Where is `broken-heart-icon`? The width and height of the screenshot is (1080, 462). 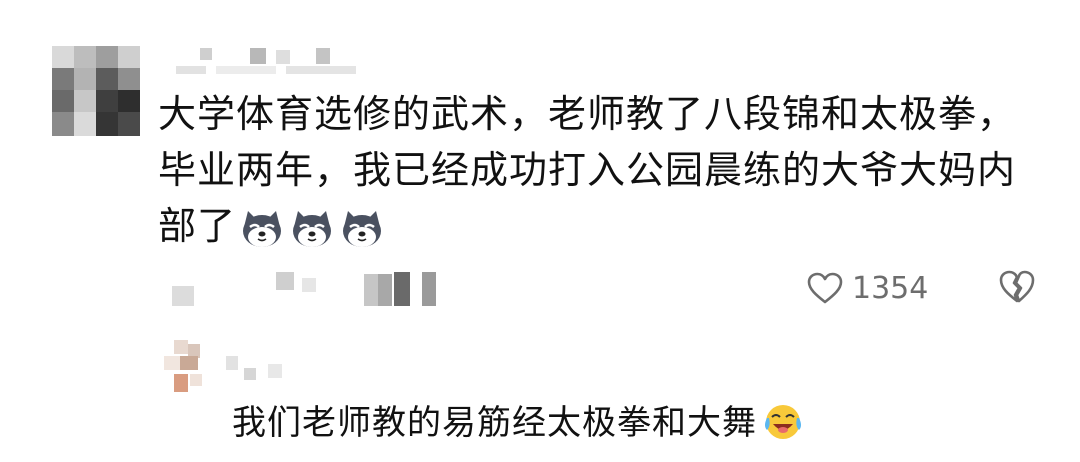 broken-heart-icon is located at coordinates (1017, 286).